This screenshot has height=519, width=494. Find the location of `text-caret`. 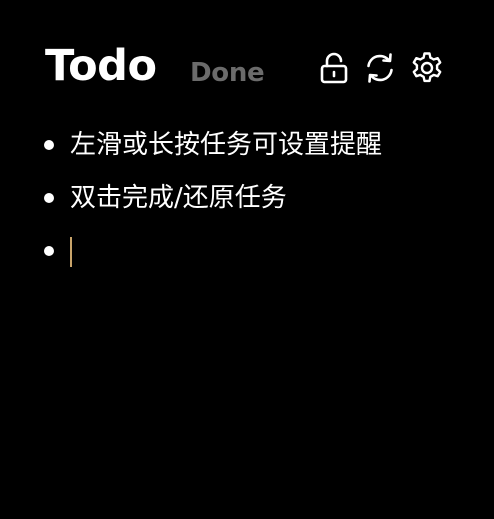

text-caret is located at coordinates (71, 251).